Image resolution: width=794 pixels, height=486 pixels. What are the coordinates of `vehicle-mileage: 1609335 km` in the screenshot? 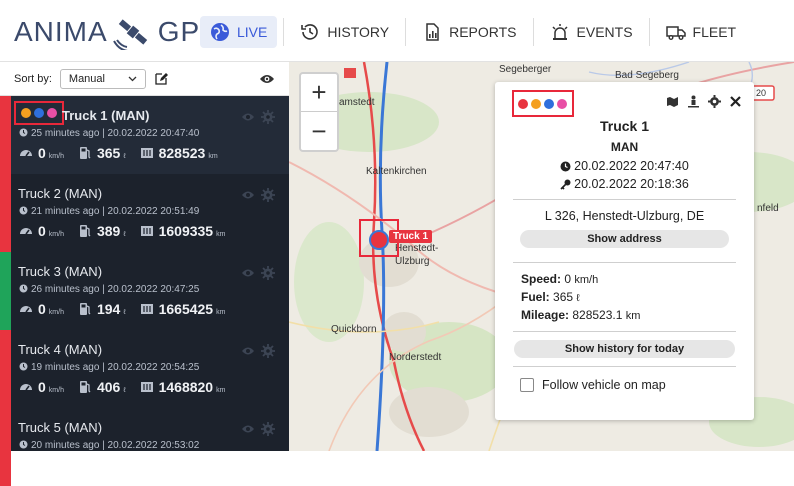 It's located at (182, 231).